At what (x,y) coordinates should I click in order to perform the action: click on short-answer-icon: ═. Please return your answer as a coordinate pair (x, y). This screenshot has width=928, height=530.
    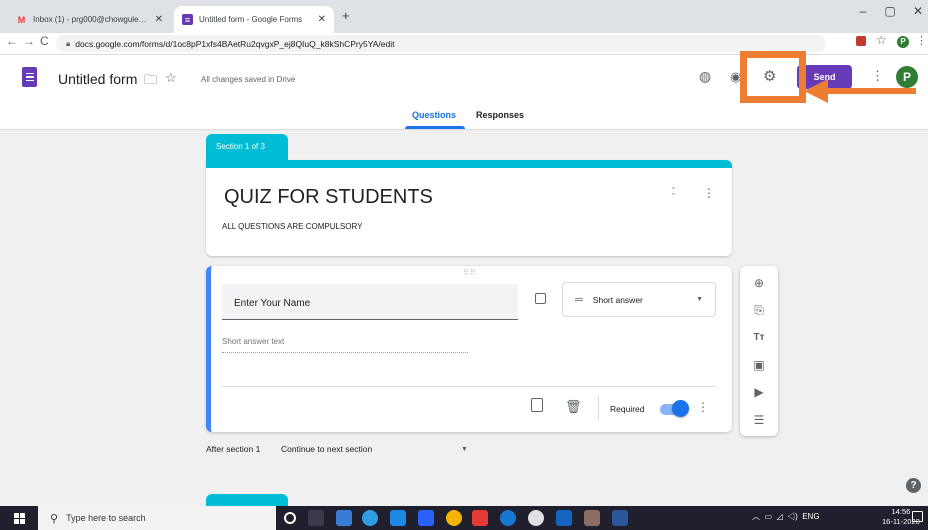
    Looking at the image, I should click on (579, 299).